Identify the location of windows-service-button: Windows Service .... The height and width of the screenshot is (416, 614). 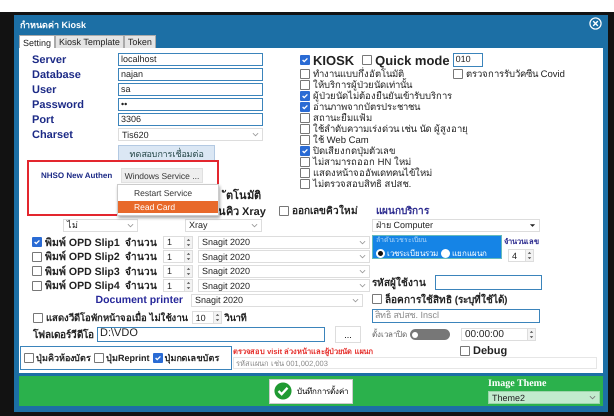
(162, 175).